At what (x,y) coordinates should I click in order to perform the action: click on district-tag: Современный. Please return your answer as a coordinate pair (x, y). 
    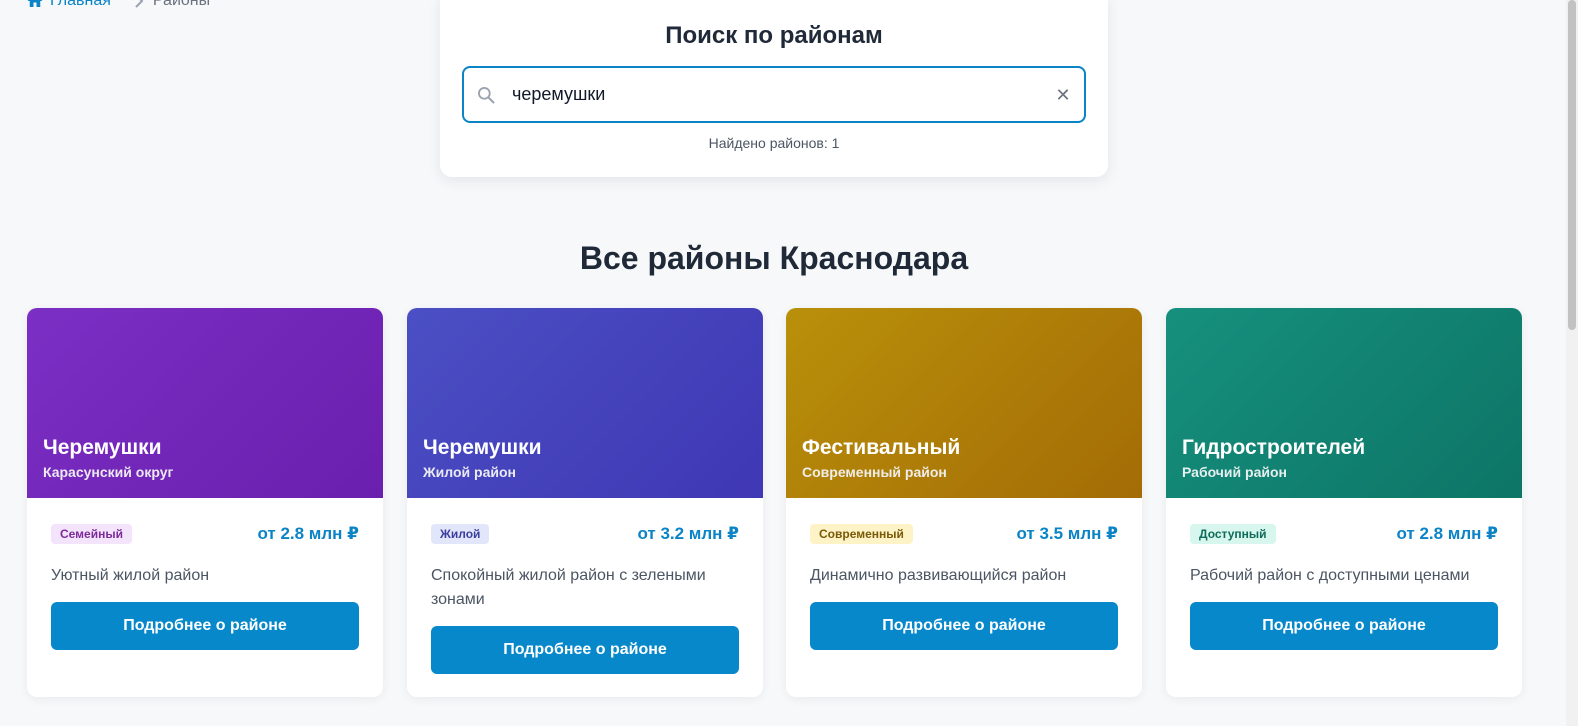
    Looking at the image, I should click on (861, 534).